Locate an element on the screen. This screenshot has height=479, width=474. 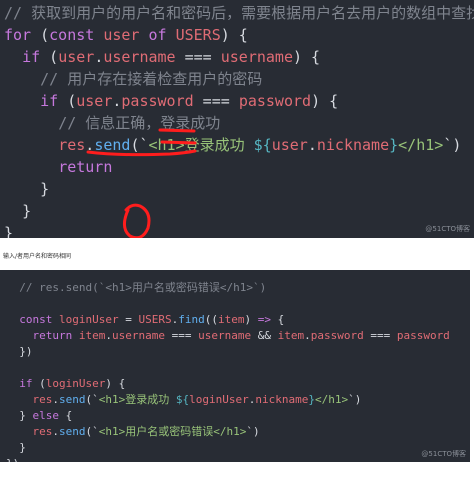
code-token-punctuation: ) is located at coordinates (251, 319).